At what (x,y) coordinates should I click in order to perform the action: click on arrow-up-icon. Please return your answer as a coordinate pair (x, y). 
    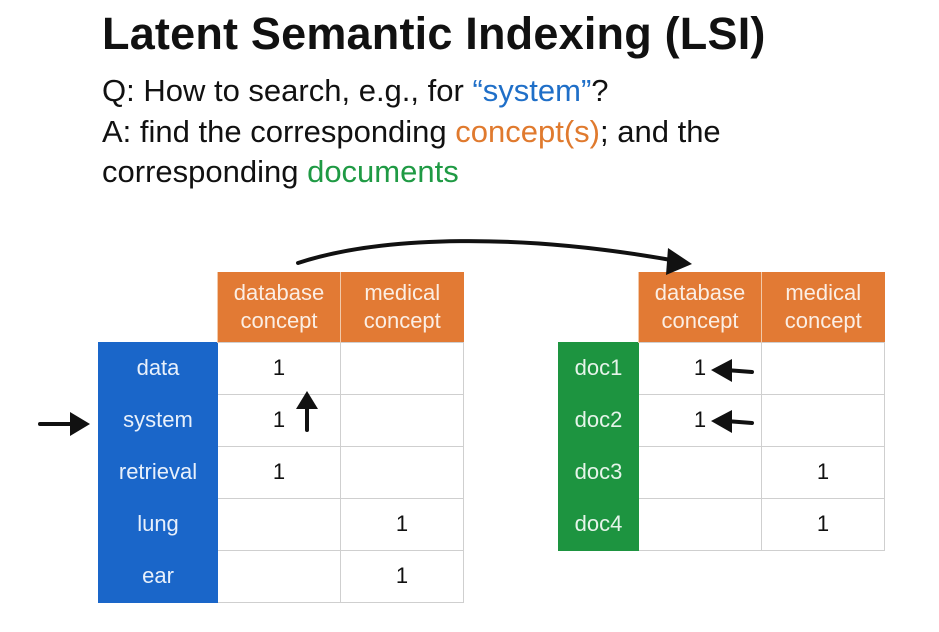
    Looking at the image, I should click on (307, 411).